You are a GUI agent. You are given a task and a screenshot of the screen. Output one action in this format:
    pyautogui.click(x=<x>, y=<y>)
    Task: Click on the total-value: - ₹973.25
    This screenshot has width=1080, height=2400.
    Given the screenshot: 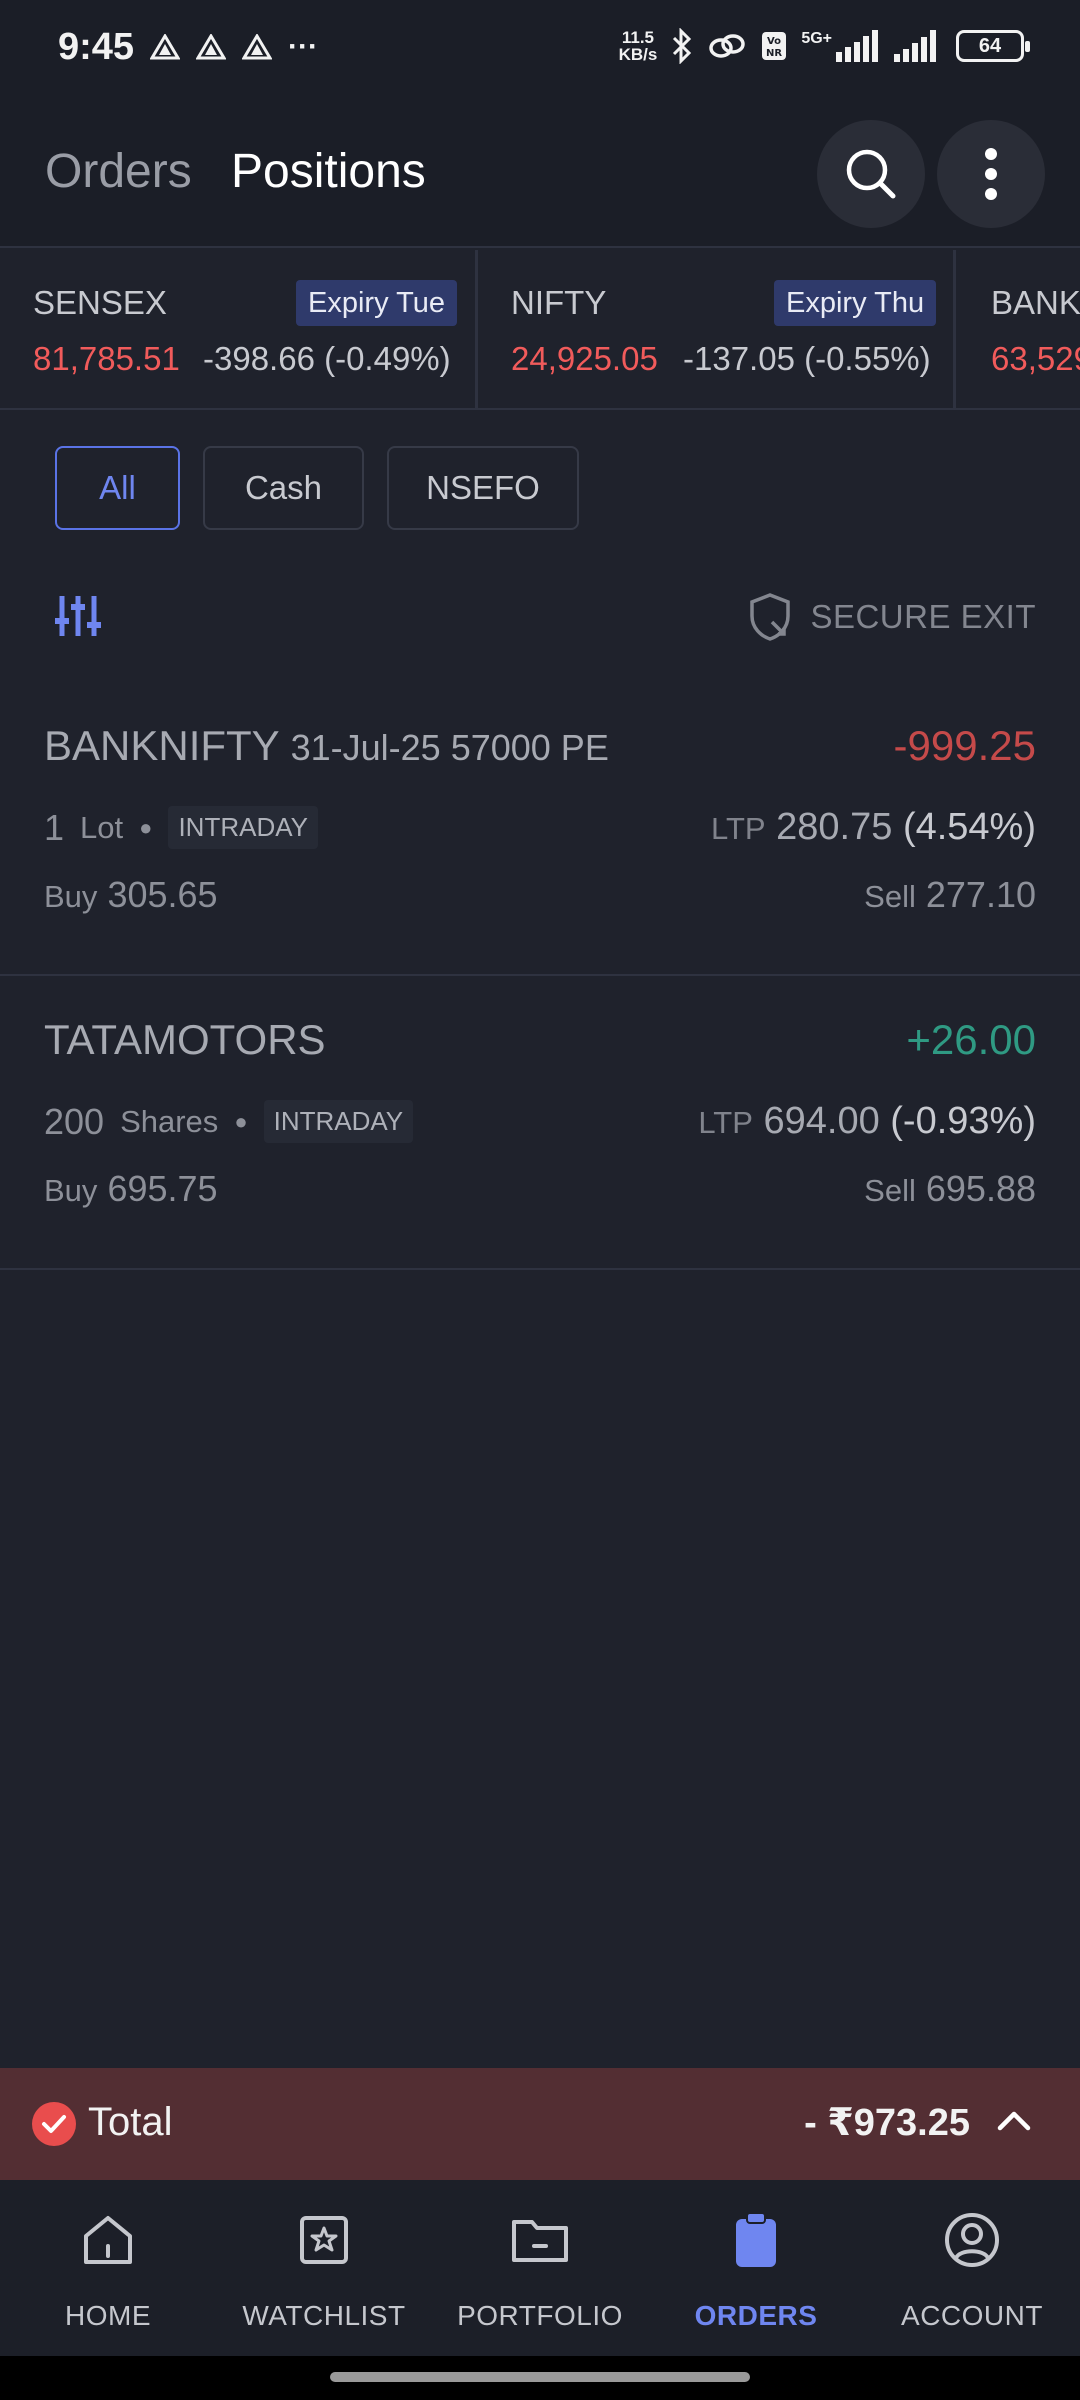 What is the action you would take?
    pyautogui.click(x=887, y=2123)
    